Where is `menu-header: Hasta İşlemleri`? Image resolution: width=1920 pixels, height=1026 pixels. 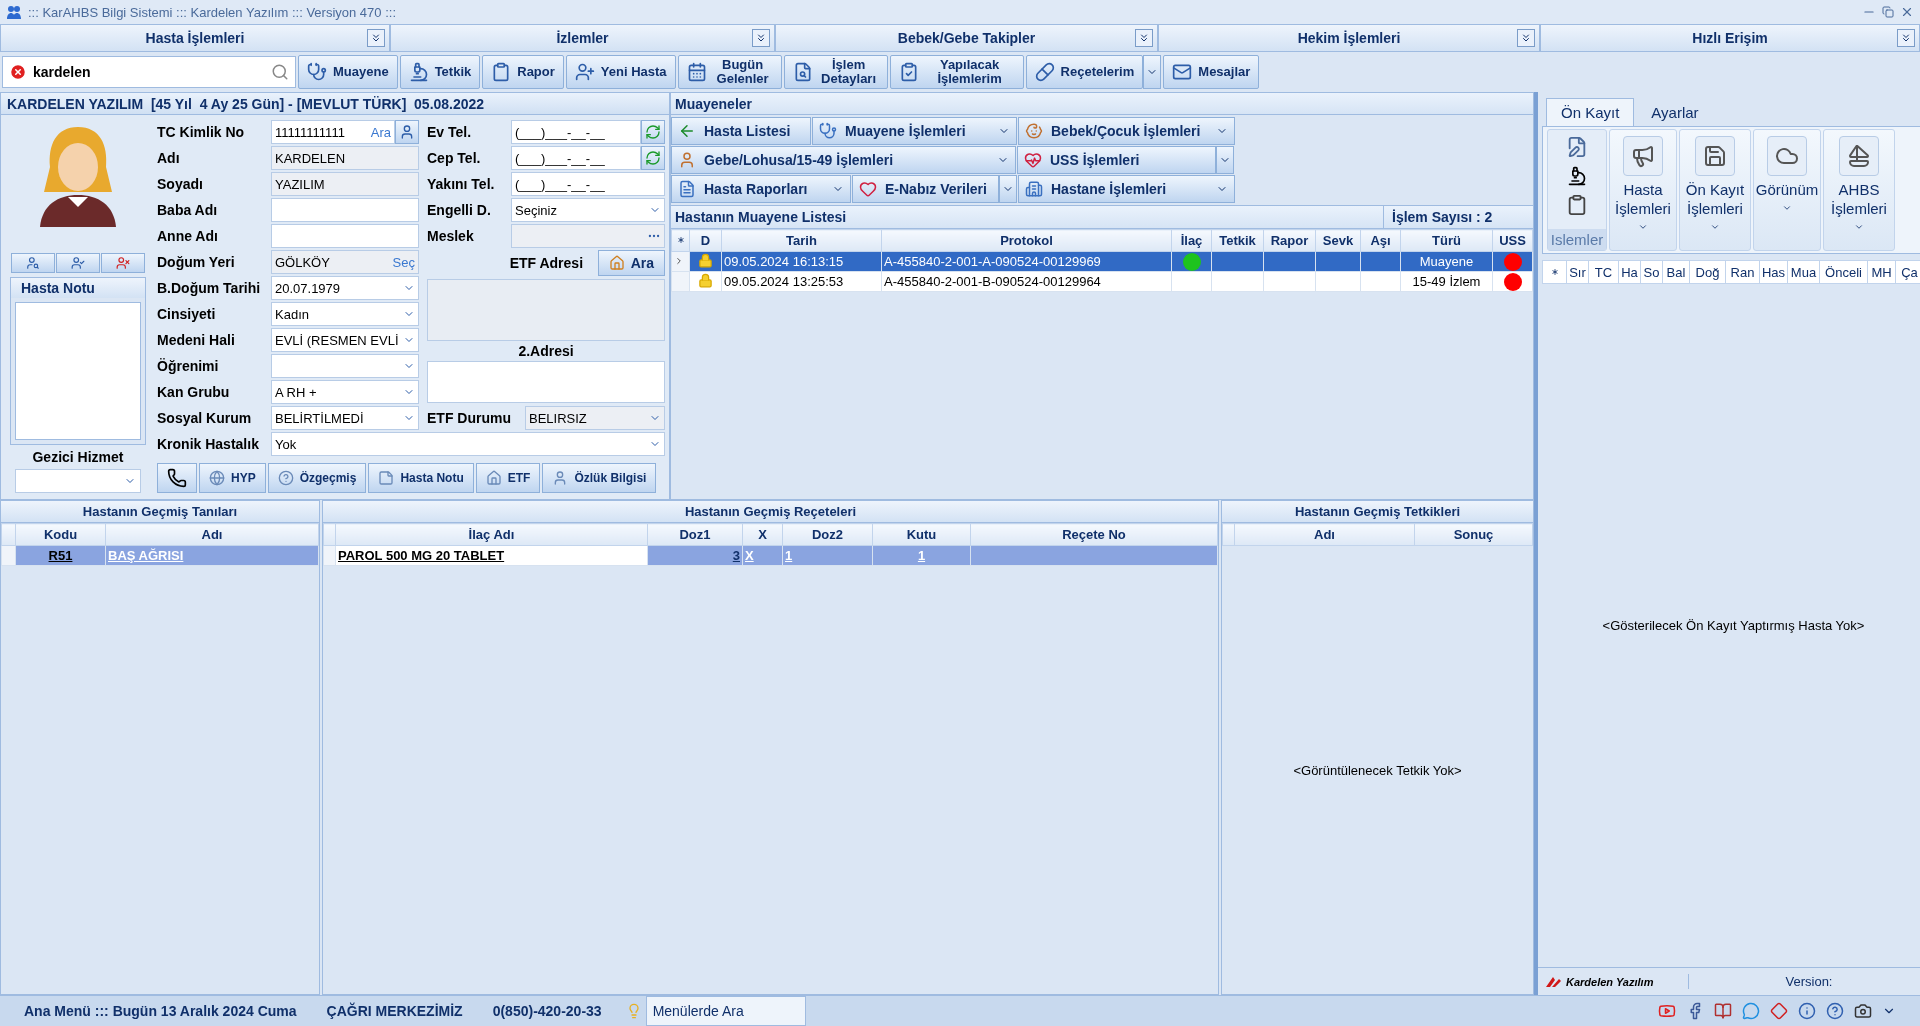 menu-header: Hasta İşlemleri is located at coordinates (195, 38).